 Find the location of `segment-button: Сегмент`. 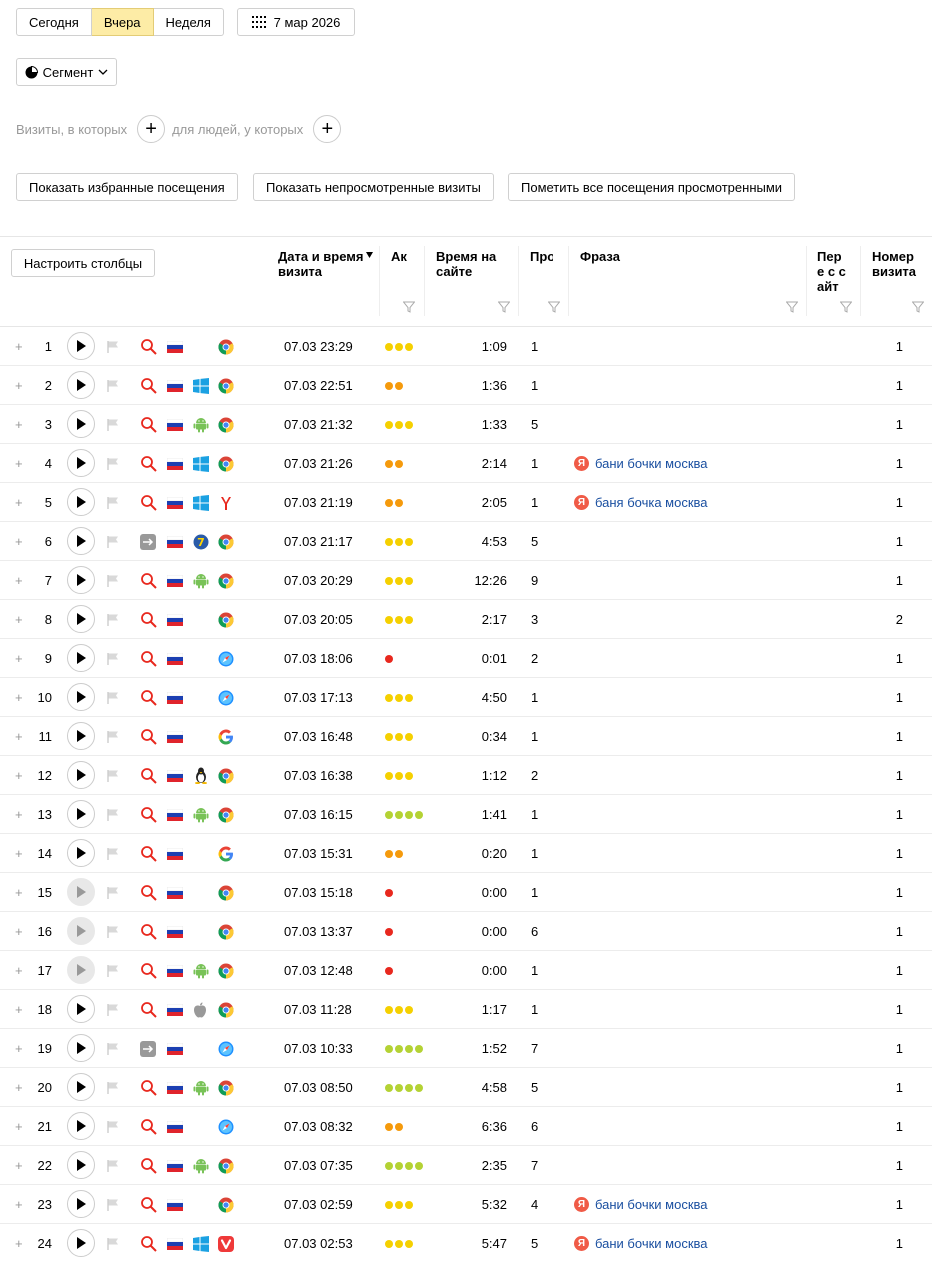

segment-button: Сегмент is located at coordinates (66, 72).